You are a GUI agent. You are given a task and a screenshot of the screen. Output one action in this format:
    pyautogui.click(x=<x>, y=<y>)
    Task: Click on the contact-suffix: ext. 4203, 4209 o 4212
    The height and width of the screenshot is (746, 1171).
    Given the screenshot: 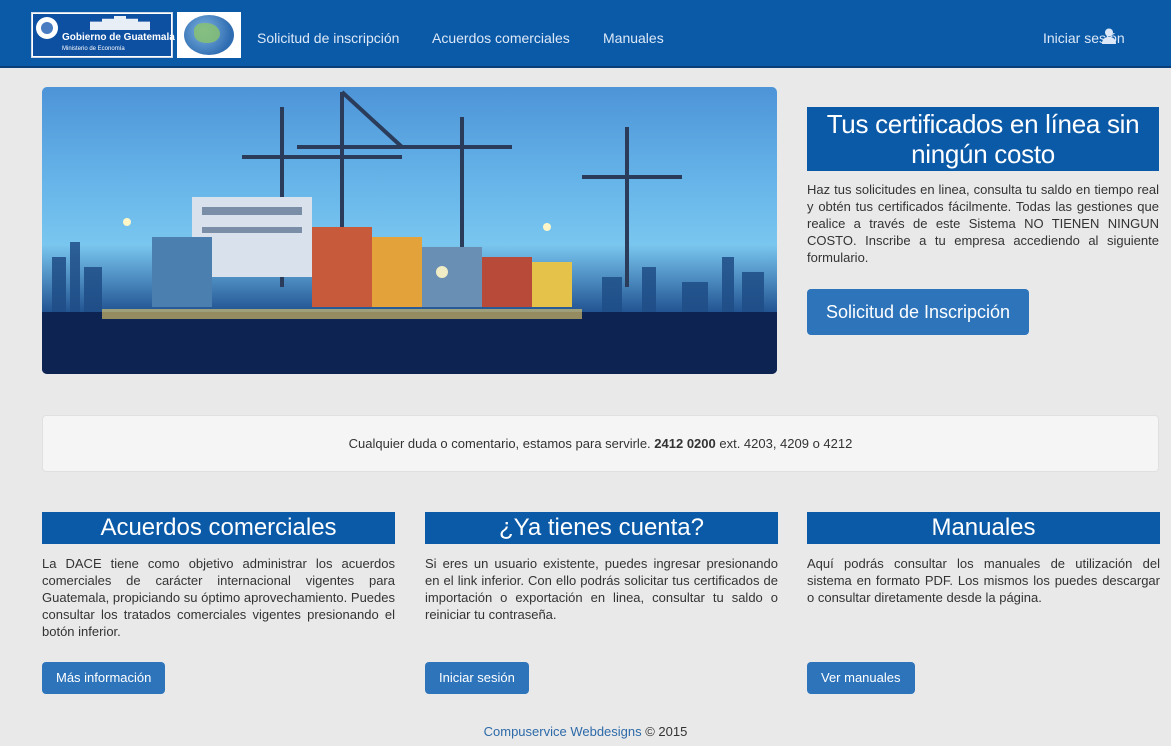 What is the action you would take?
    pyautogui.click(x=784, y=443)
    